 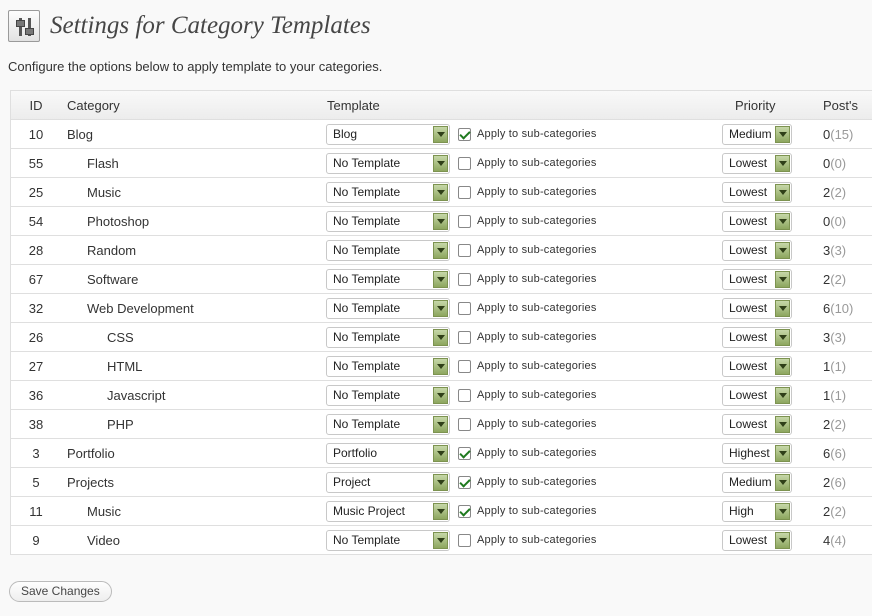 I want to click on template-select-value: Blog, so click(x=345, y=133).